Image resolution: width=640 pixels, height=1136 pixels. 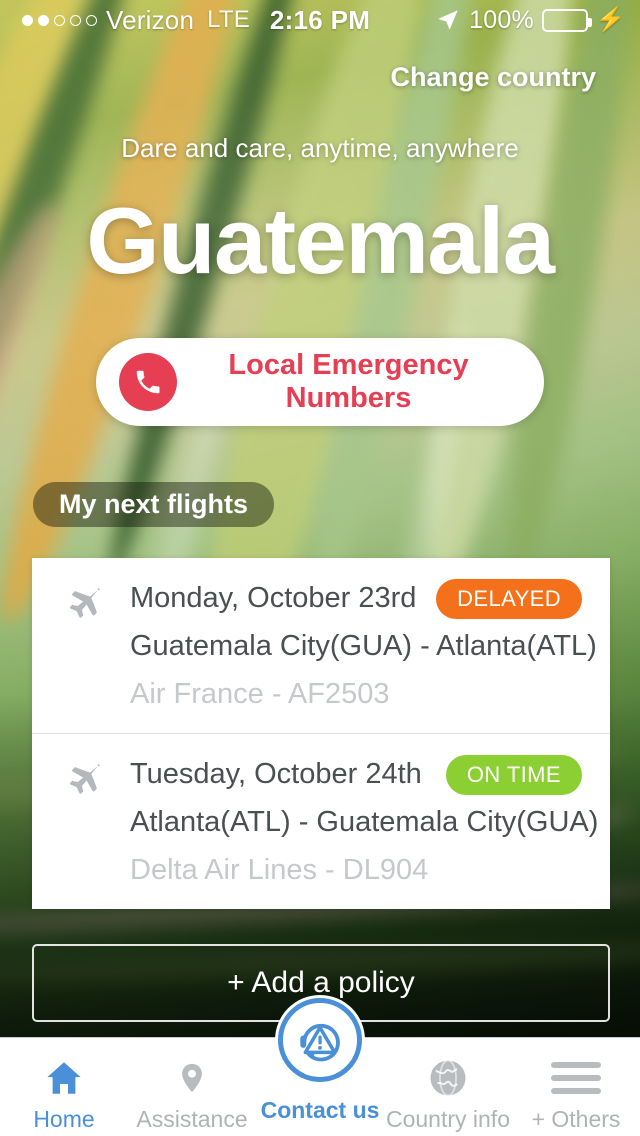 What do you see at coordinates (363, 646) in the screenshot?
I see `flight-route: Guatemala City(GUA) - Atlanta(ATL)` at bounding box center [363, 646].